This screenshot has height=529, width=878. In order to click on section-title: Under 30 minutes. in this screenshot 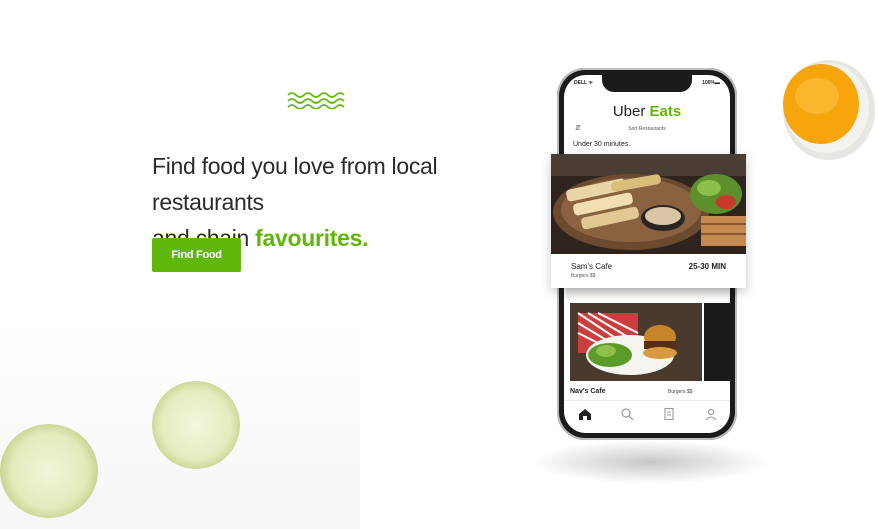, I will do `click(602, 144)`.